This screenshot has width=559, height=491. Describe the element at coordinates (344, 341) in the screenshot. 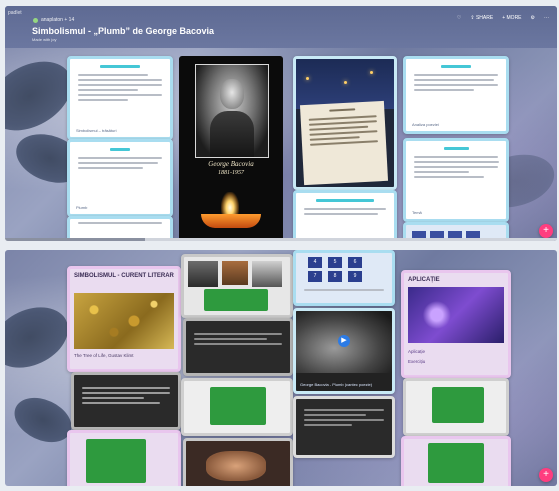

I see `play-icon: ▶` at that location.